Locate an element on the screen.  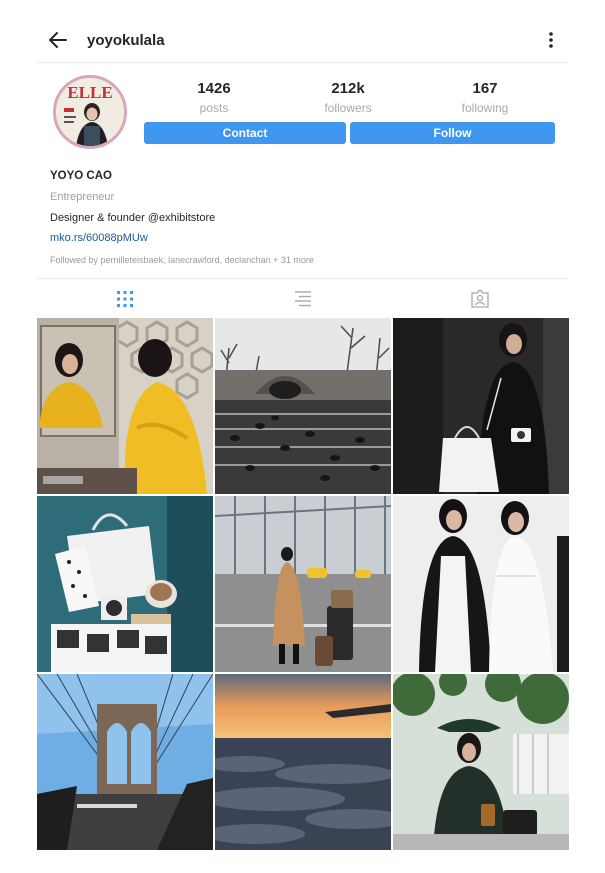
tagged-icon is located at coordinates (480, 299).